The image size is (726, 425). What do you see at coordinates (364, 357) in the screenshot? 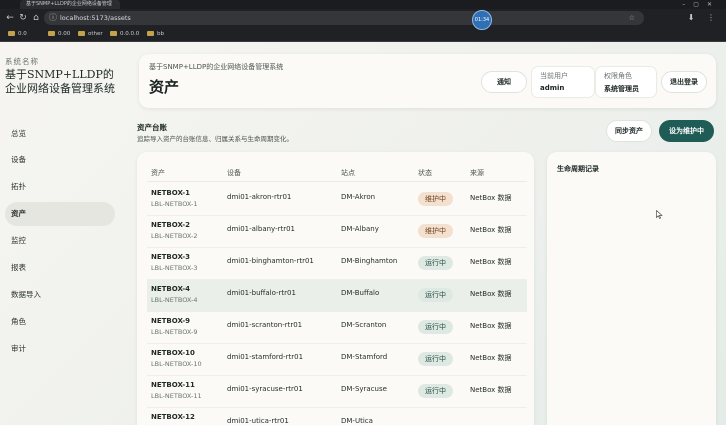
I see `site-cell: DM-Stamford` at bounding box center [364, 357].